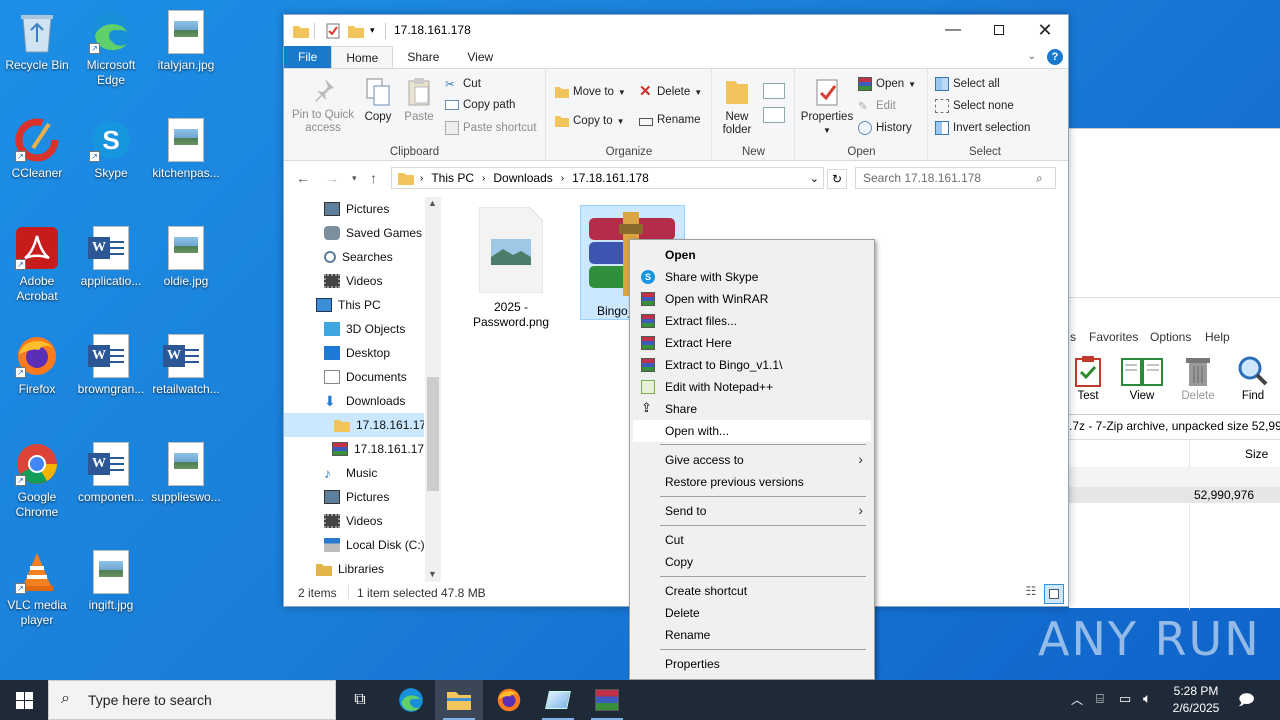 Image resolution: width=1280 pixels, height=720 pixels. What do you see at coordinates (332, 178) in the screenshot?
I see `forward-arrow-icon: →` at bounding box center [332, 178].